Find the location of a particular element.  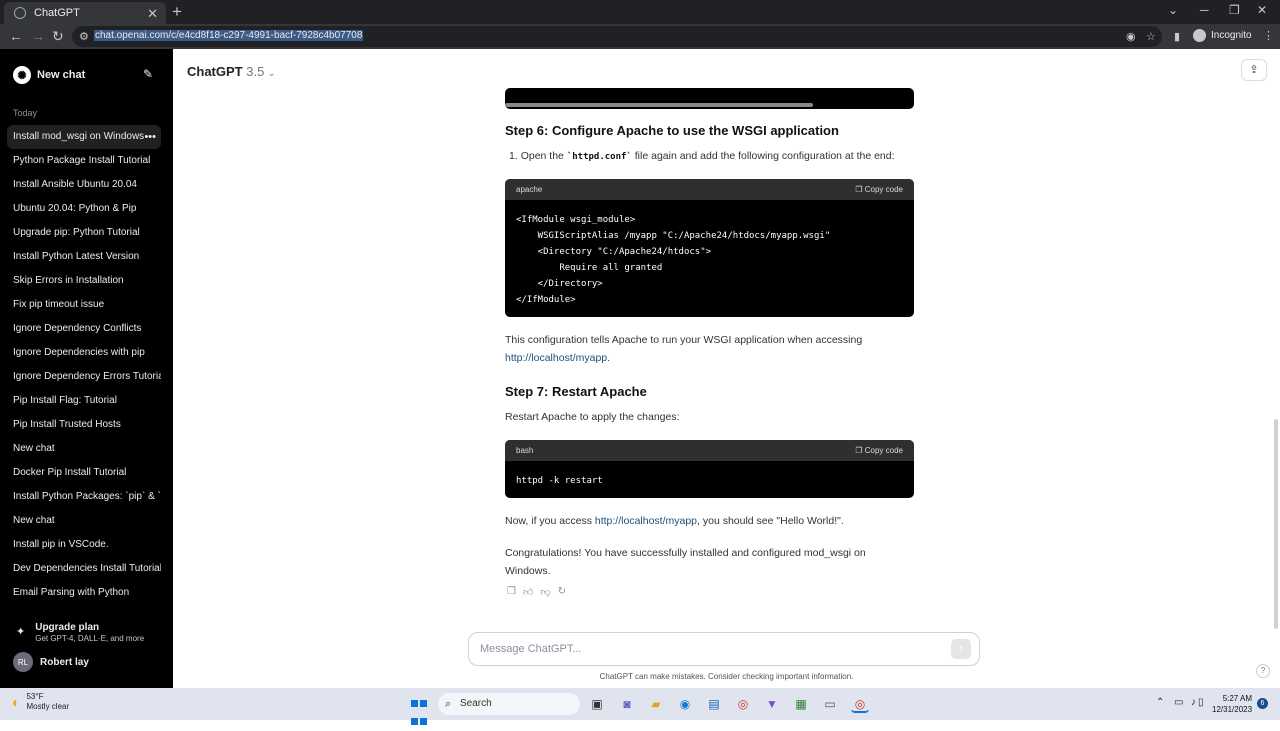

incognito-profile: Incognito is located at coordinates (1222, 35).